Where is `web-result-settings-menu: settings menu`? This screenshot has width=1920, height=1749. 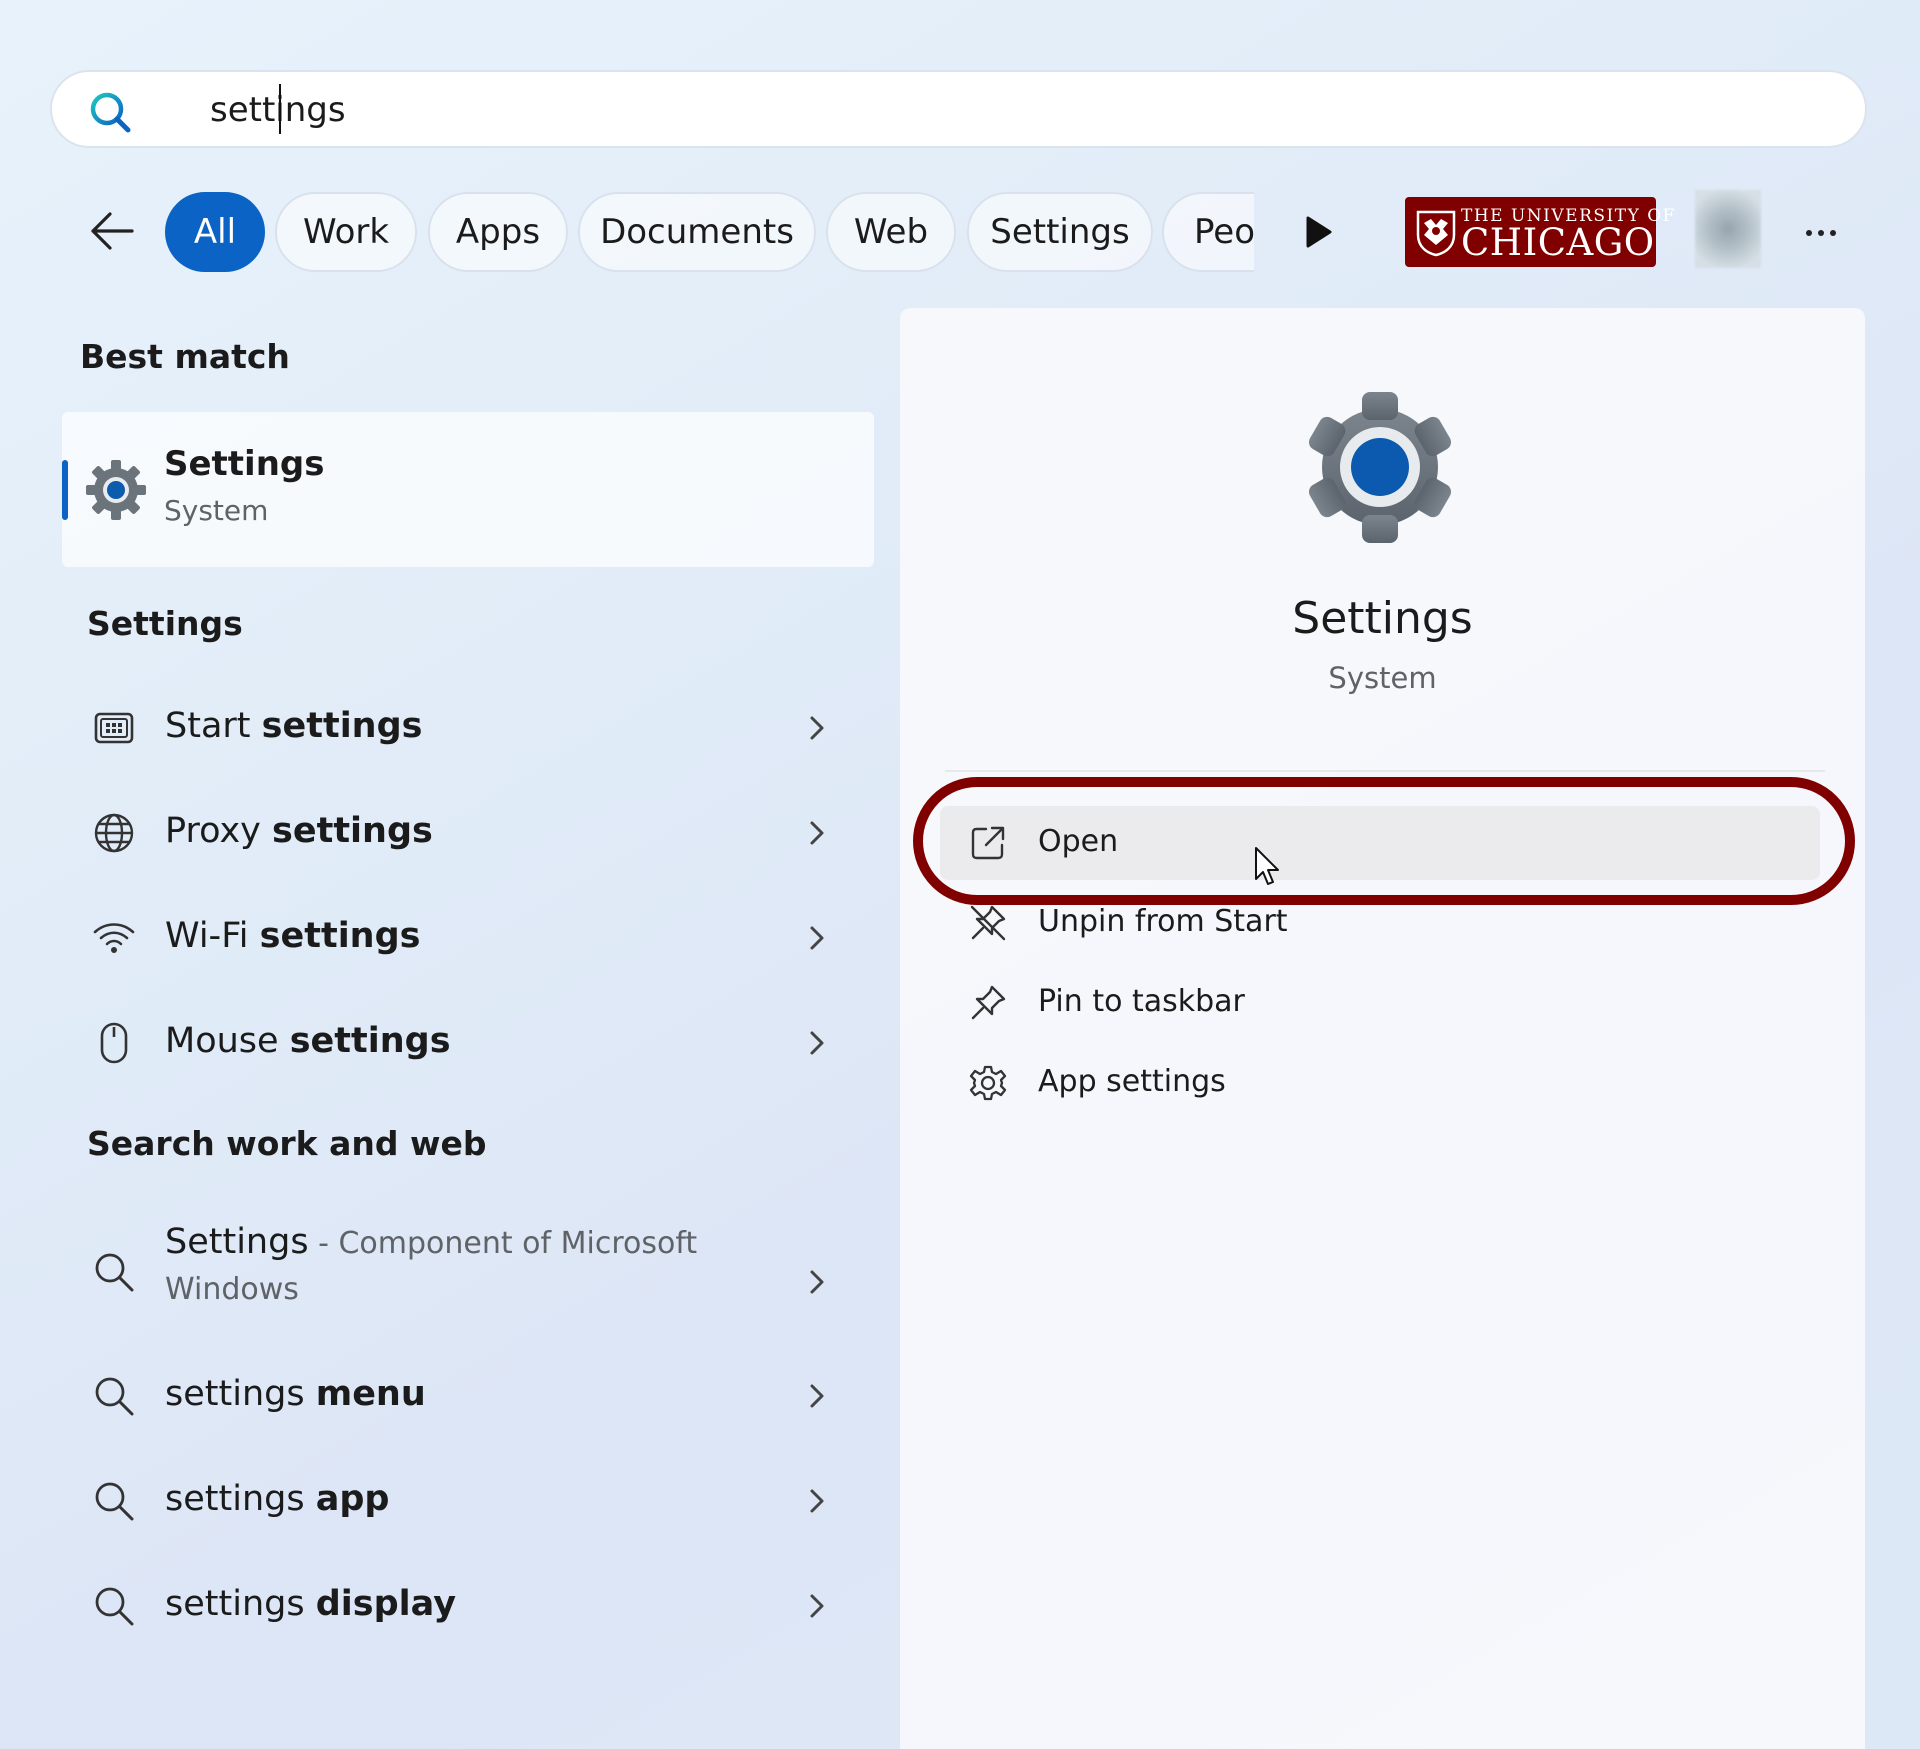 web-result-settings-menu: settings menu is located at coordinates (457, 1395).